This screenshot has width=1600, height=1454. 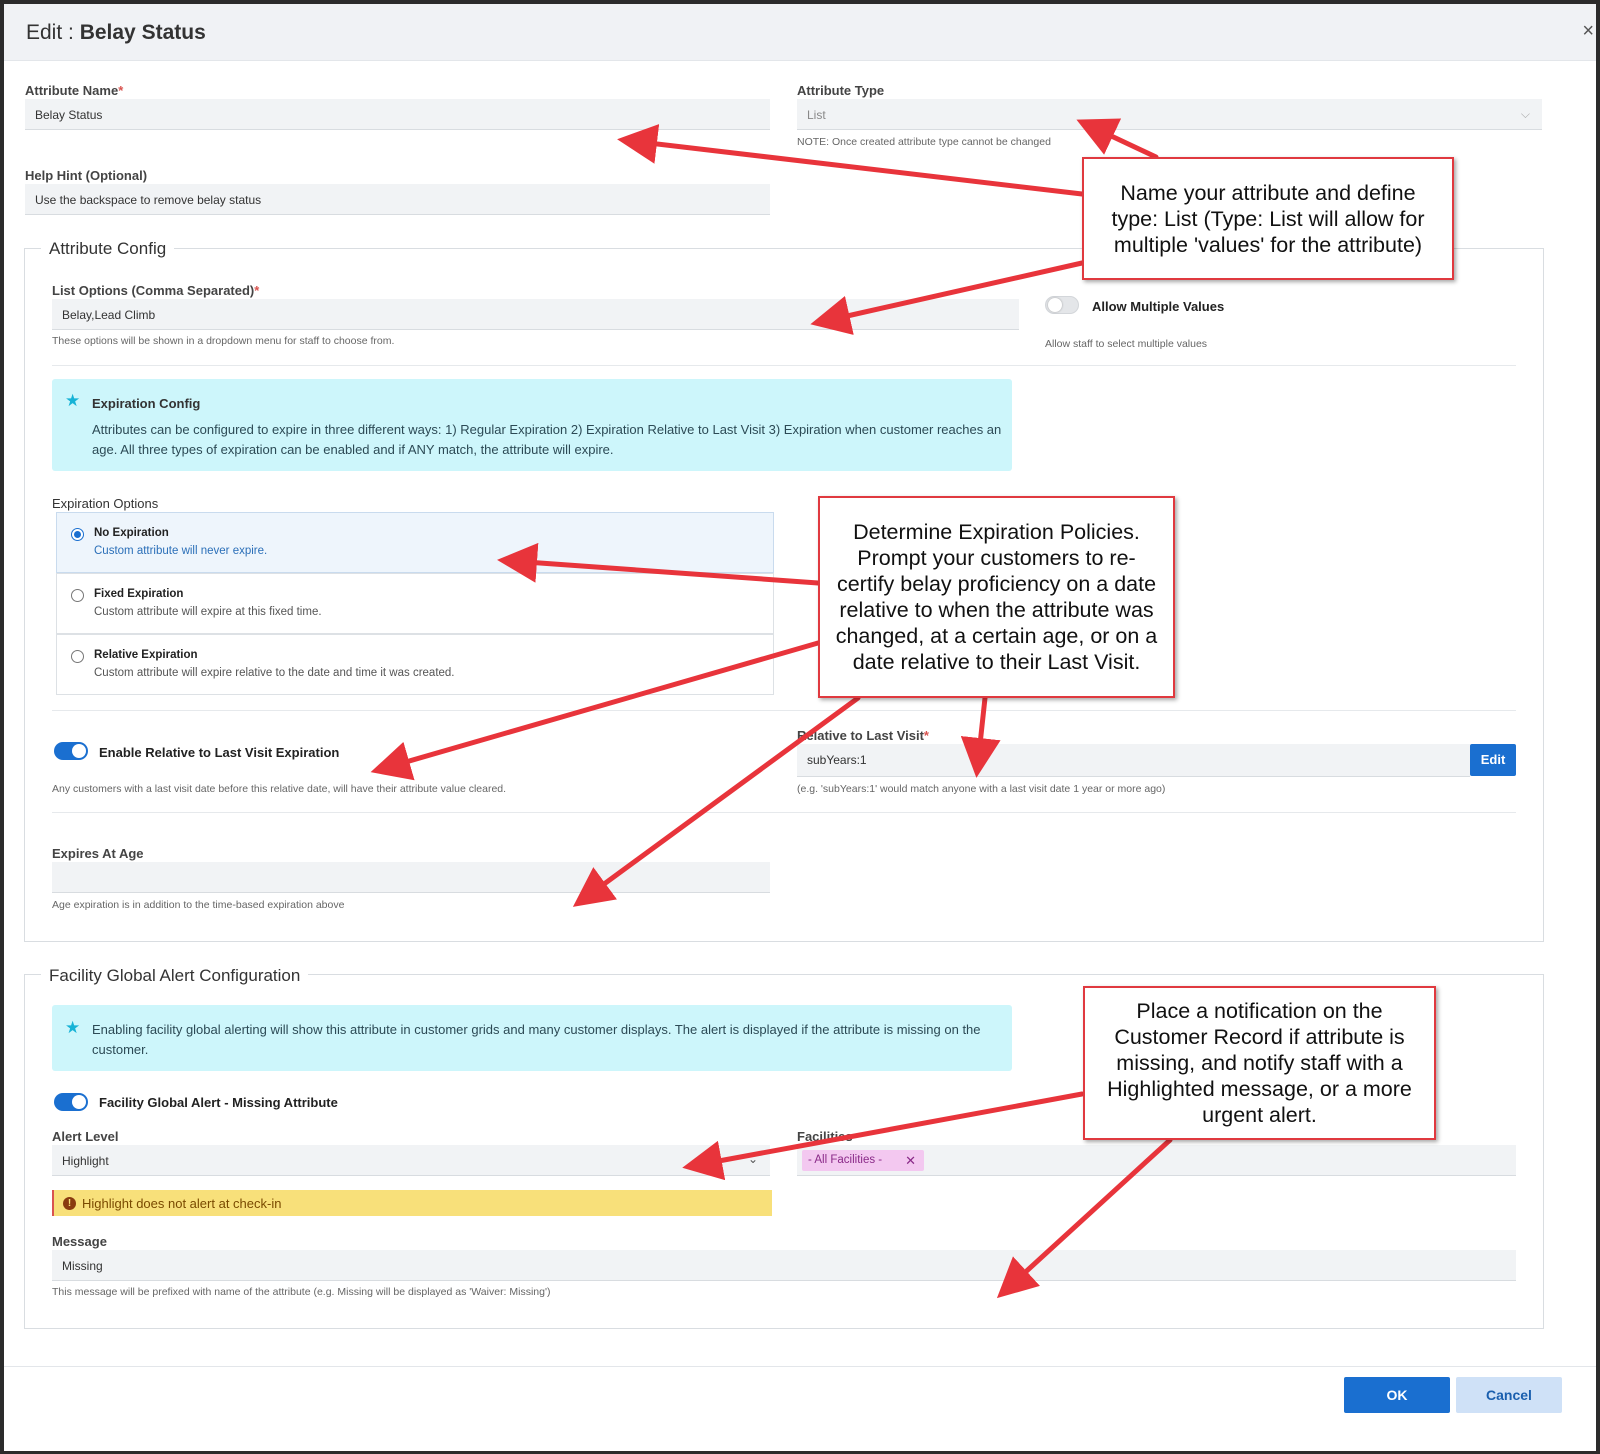 What do you see at coordinates (980, 736) in the screenshot?
I see `arrow-to-relative-last-visit` at bounding box center [980, 736].